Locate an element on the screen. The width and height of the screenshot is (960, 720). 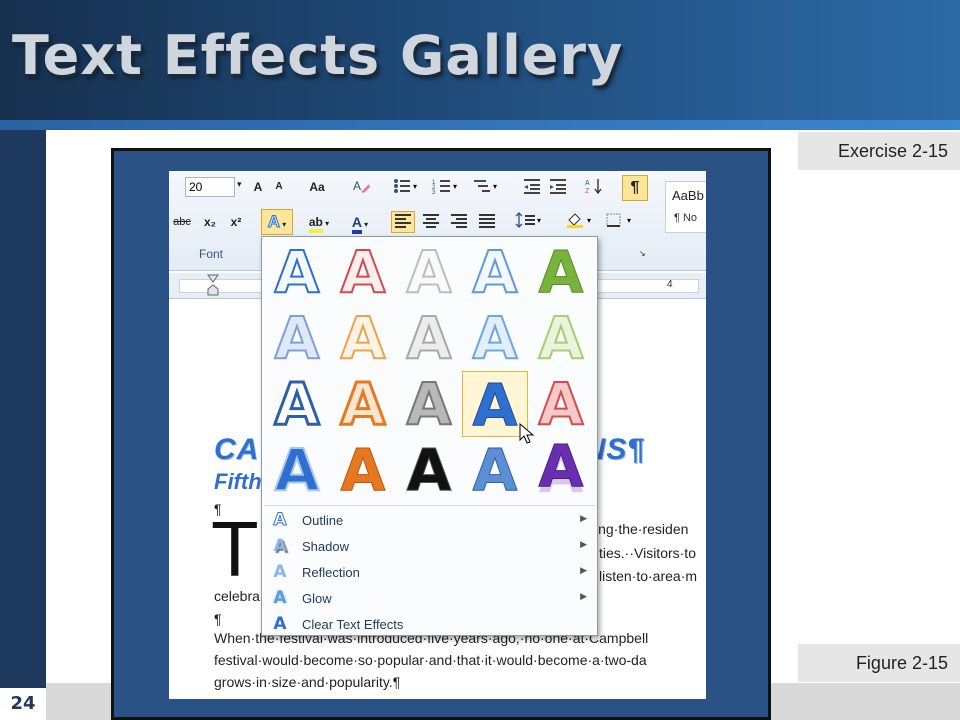
align-center-icon is located at coordinates (431, 221).